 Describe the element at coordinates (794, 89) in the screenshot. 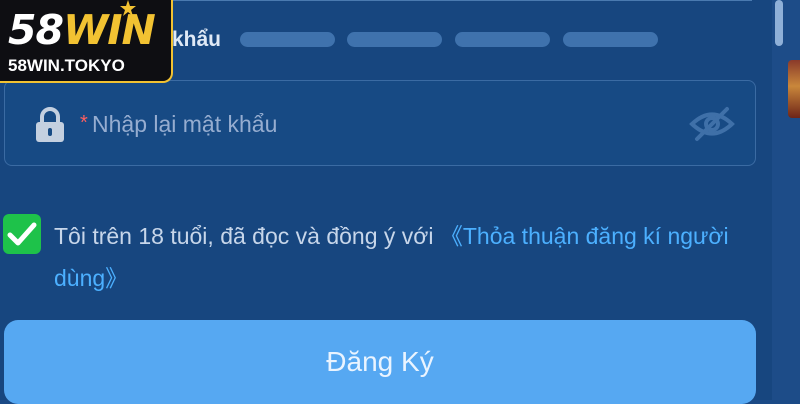

I see `background-artwork` at that location.